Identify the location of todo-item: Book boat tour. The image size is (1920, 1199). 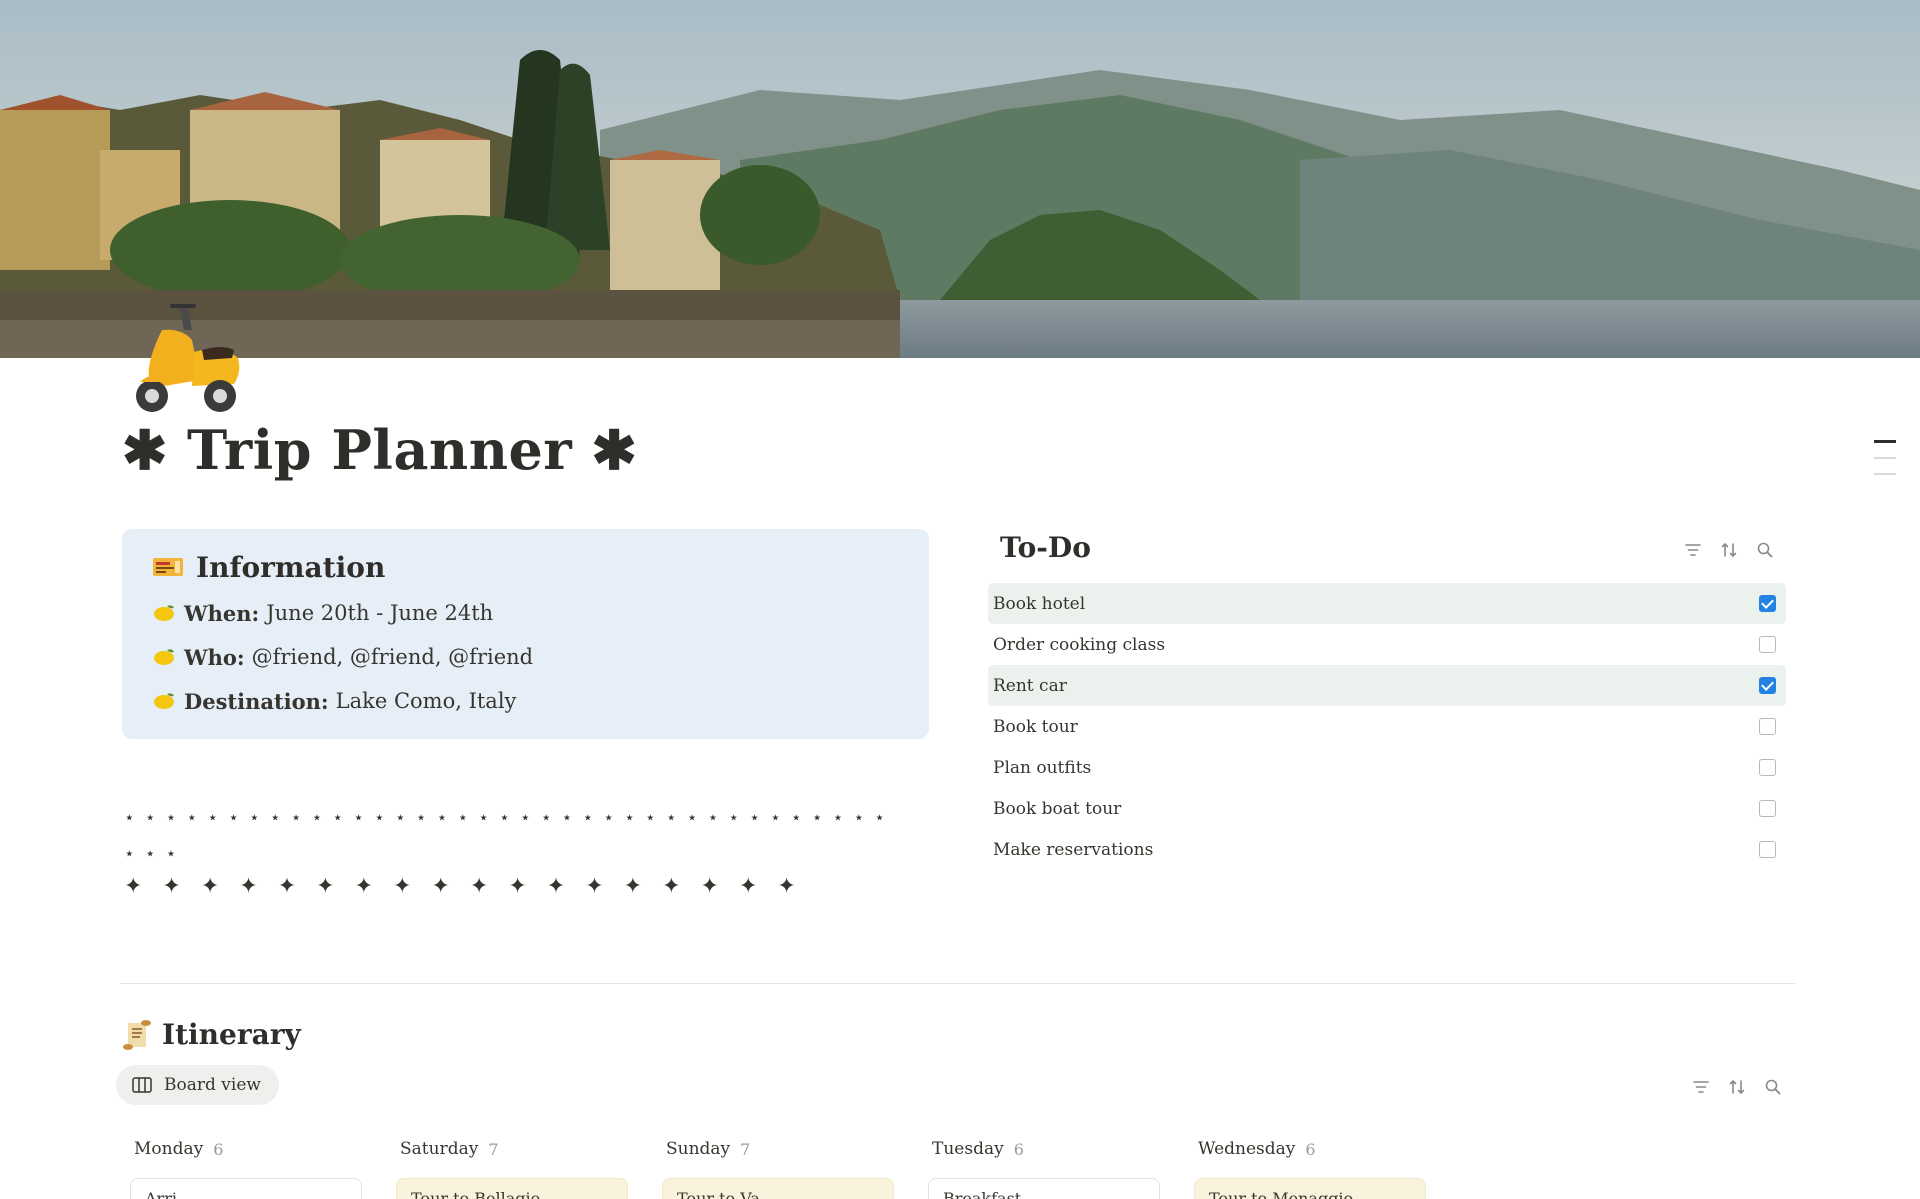
(1387, 808).